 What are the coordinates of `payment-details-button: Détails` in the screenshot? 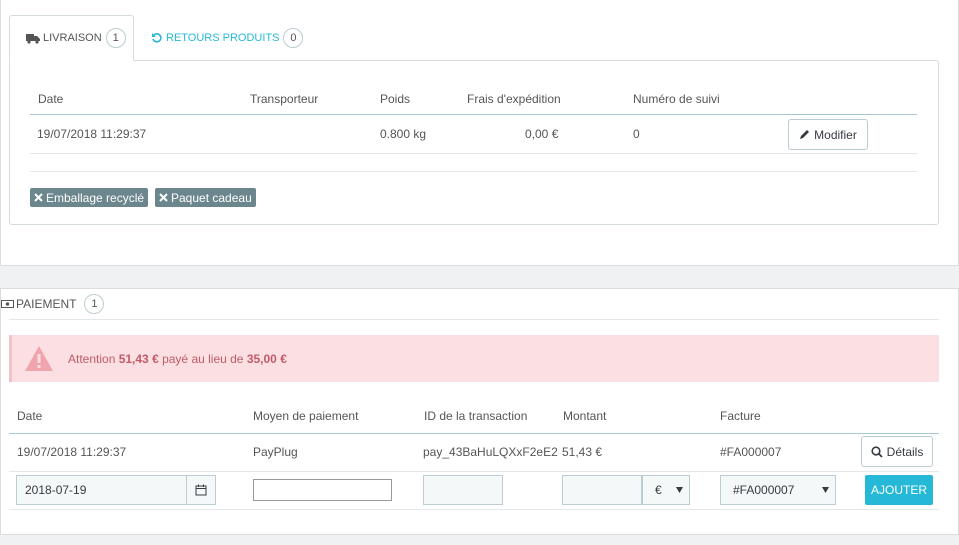 It's located at (897, 451).